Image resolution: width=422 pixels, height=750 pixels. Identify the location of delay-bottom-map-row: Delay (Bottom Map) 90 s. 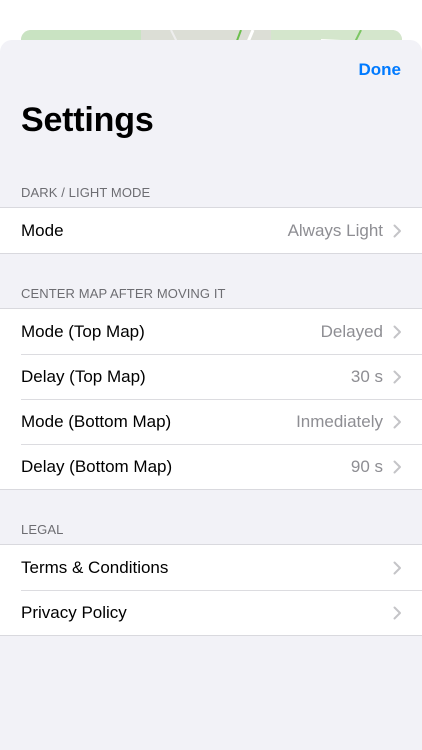
(211, 466).